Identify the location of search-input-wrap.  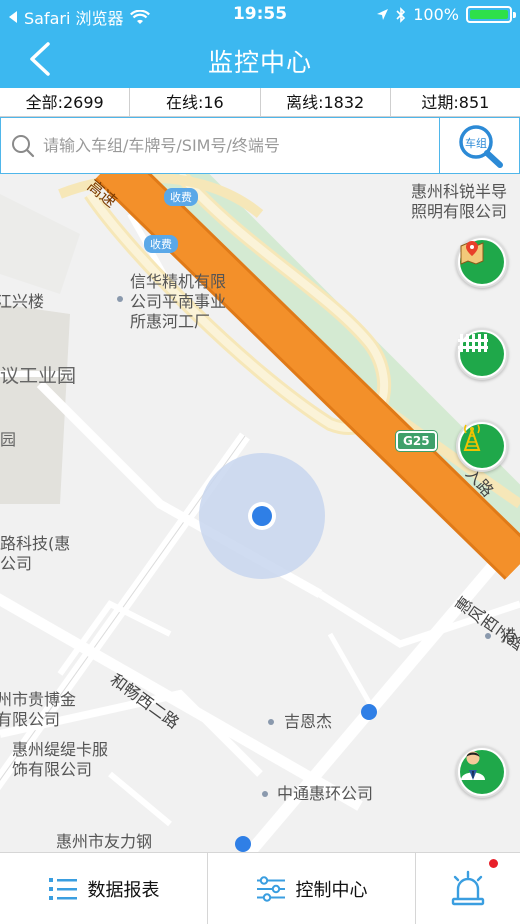
(220, 145).